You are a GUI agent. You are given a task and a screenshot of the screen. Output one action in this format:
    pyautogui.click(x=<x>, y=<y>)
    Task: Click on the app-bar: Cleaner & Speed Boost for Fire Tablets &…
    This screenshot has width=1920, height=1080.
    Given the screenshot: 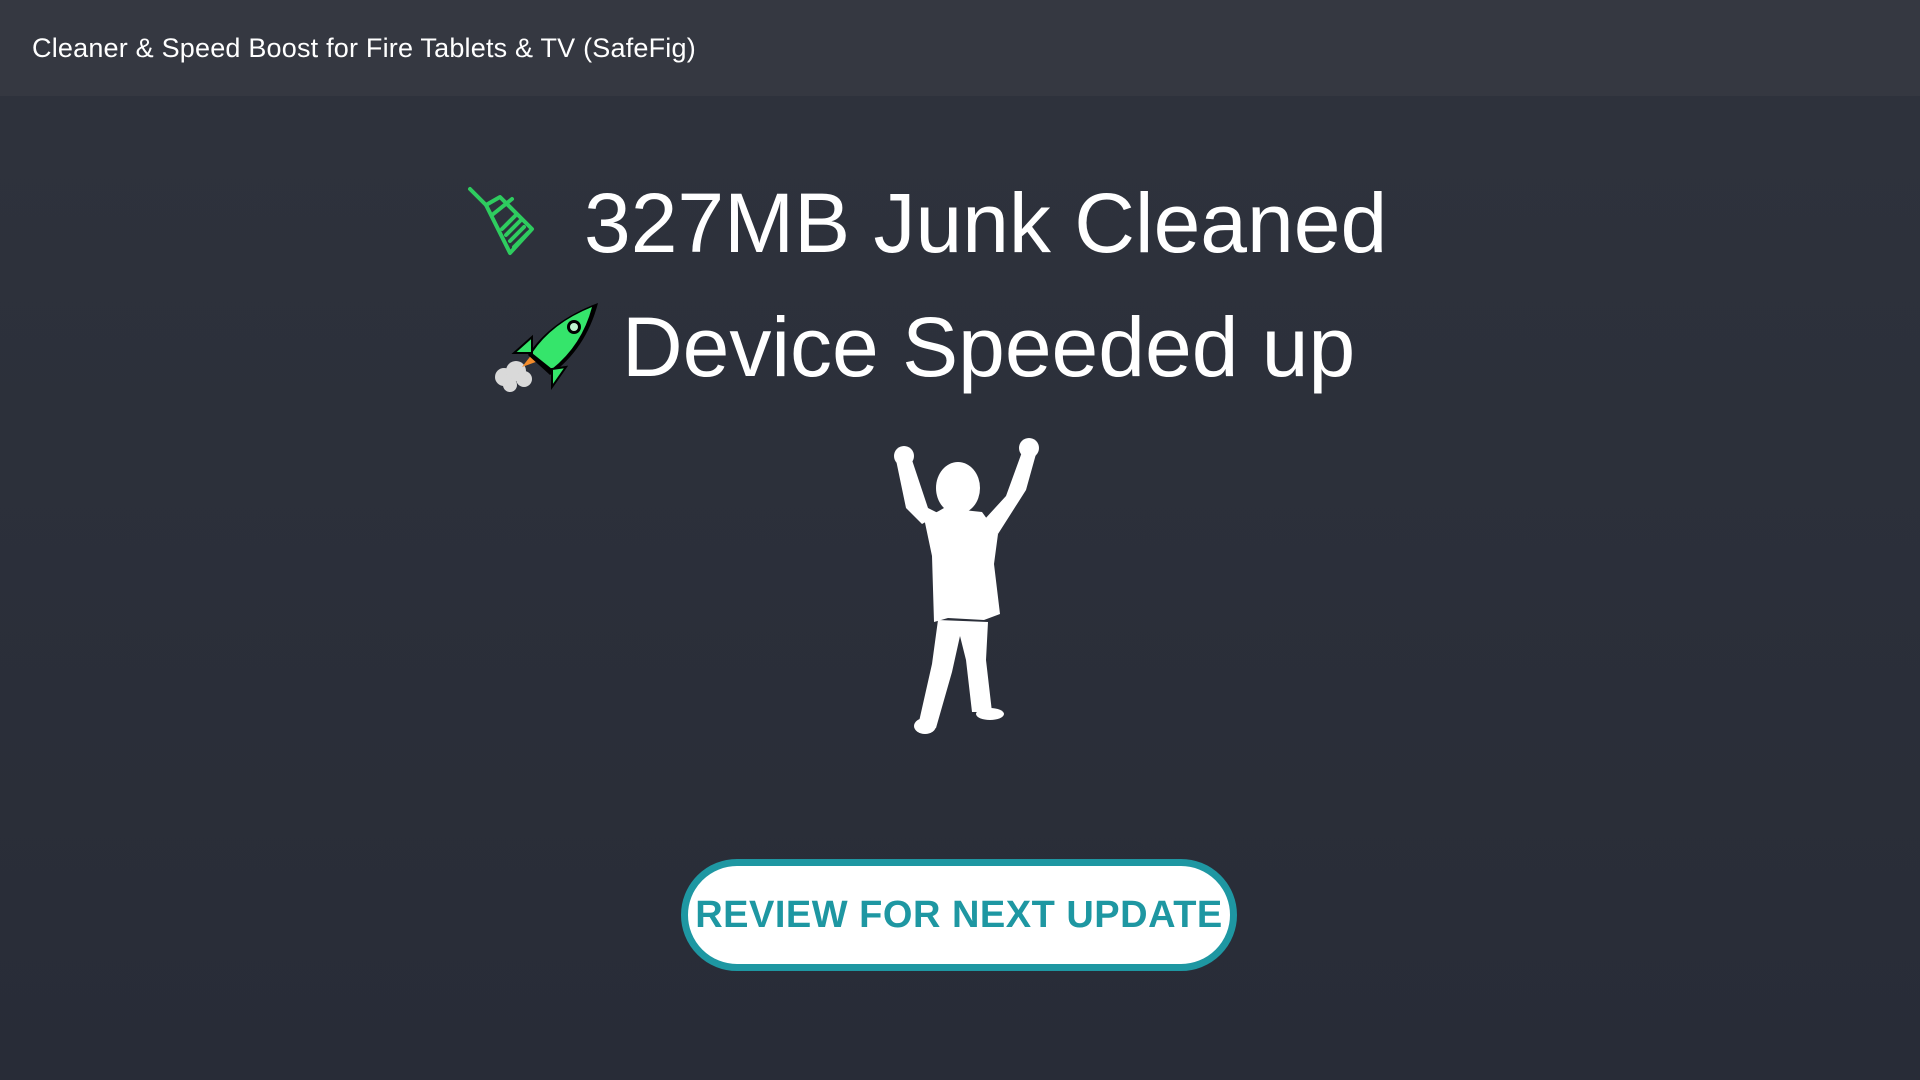 What is the action you would take?
    pyautogui.click(x=960, y=48)
    